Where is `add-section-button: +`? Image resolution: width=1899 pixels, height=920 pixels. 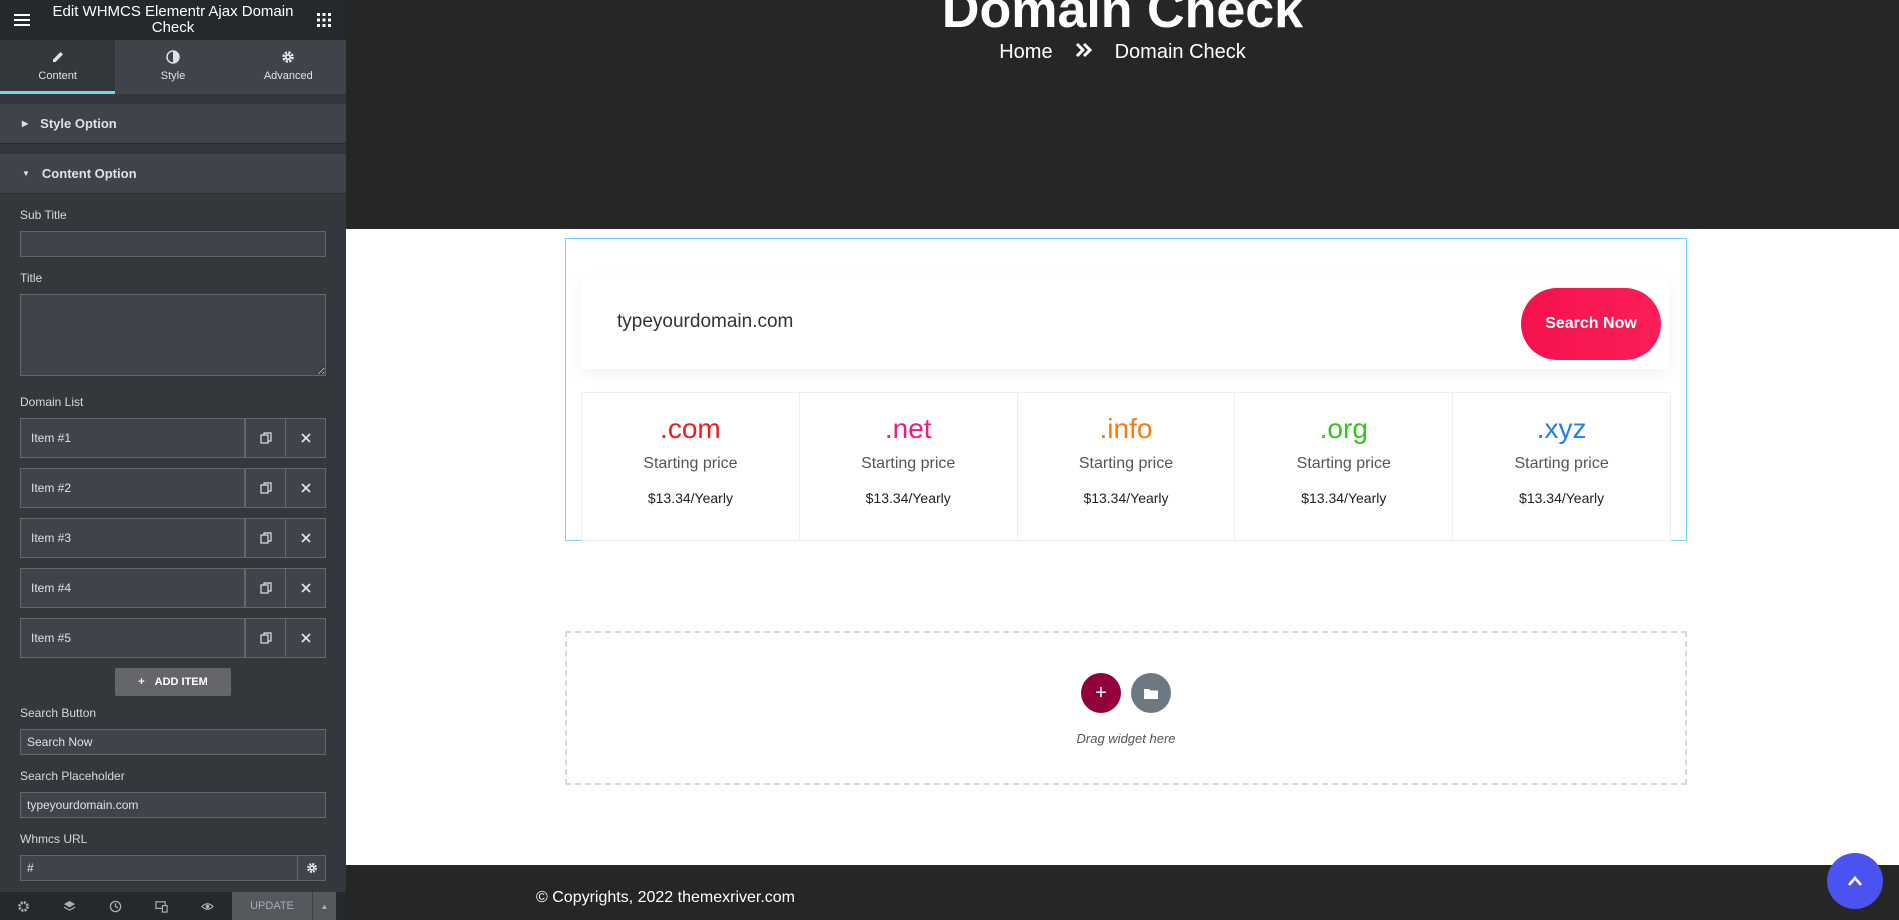
add-section-button: + is located at coordinates (1101, 693).